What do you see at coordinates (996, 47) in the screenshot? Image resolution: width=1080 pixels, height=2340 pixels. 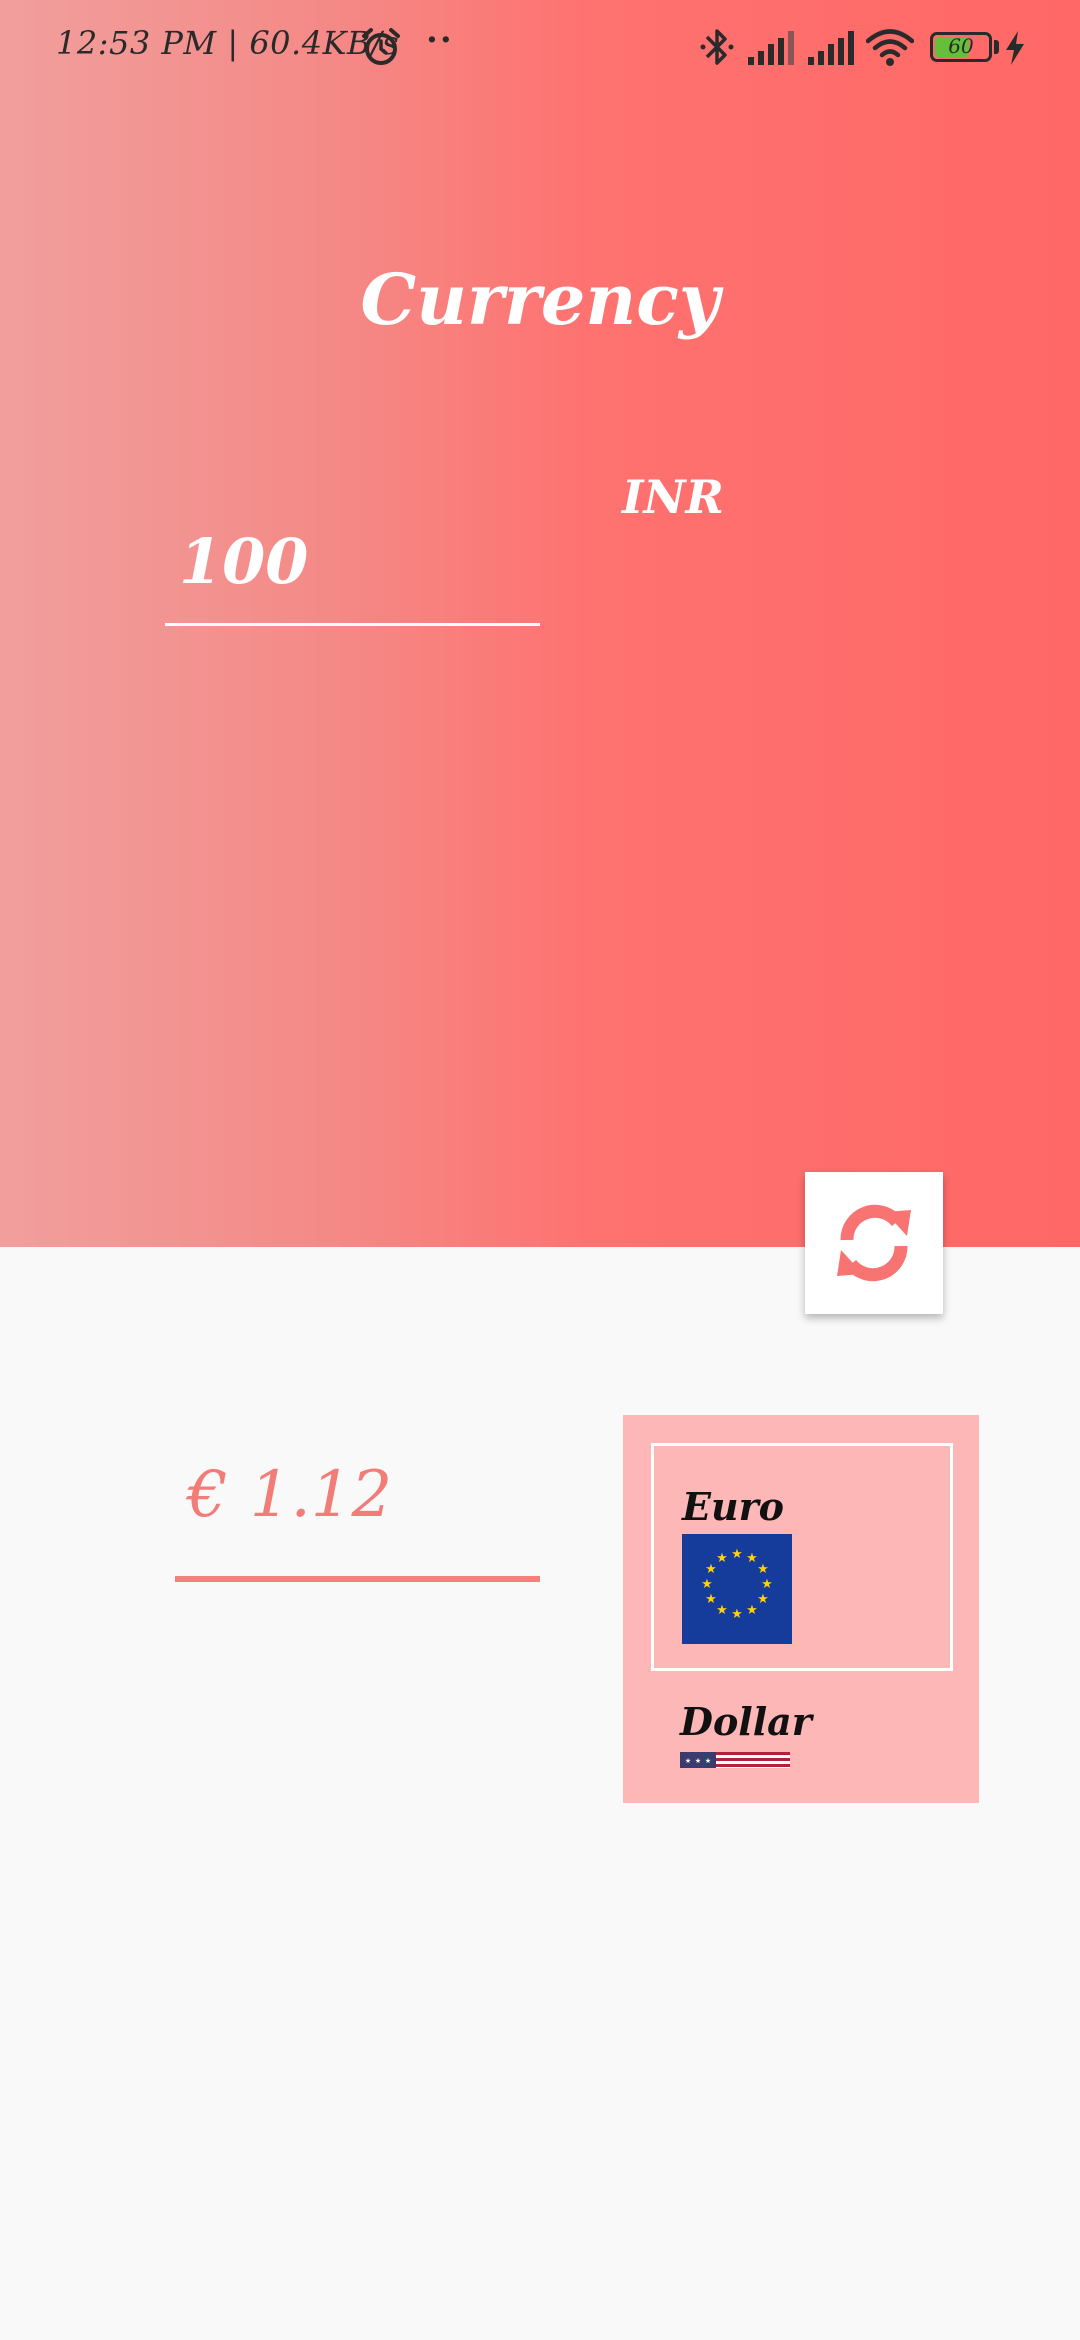 I see `battery-cap` at bounding box center [996, 47].